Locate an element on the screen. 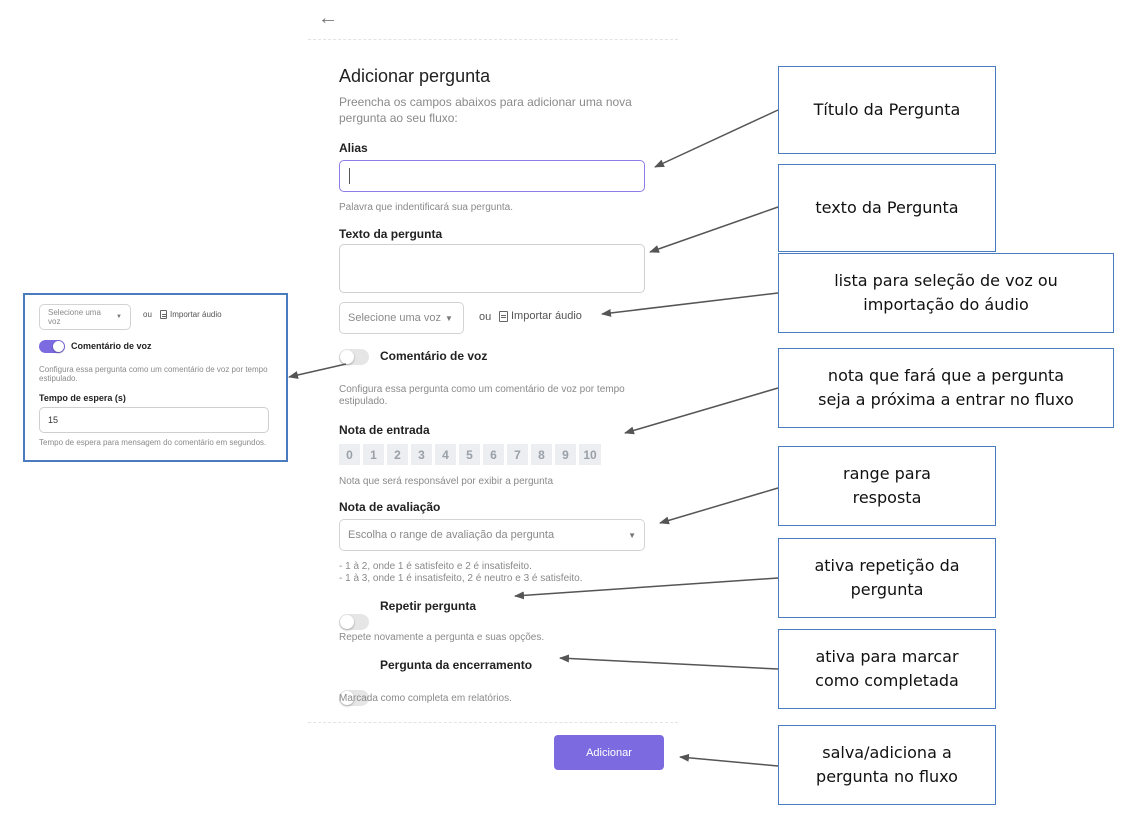 Image resolution: width=1137 pixels, height=815 pixels. arrow-entry-note is located at coordinates (701, 411).